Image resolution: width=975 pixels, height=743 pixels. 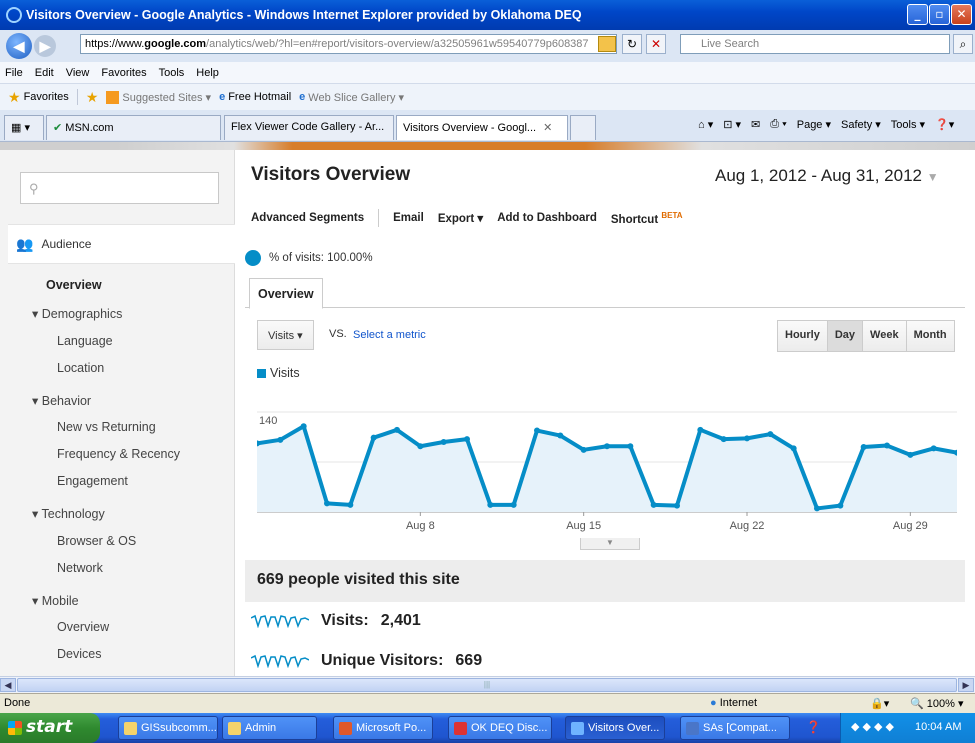 I want to click on legend-swatch, so click(x=261, y=373).